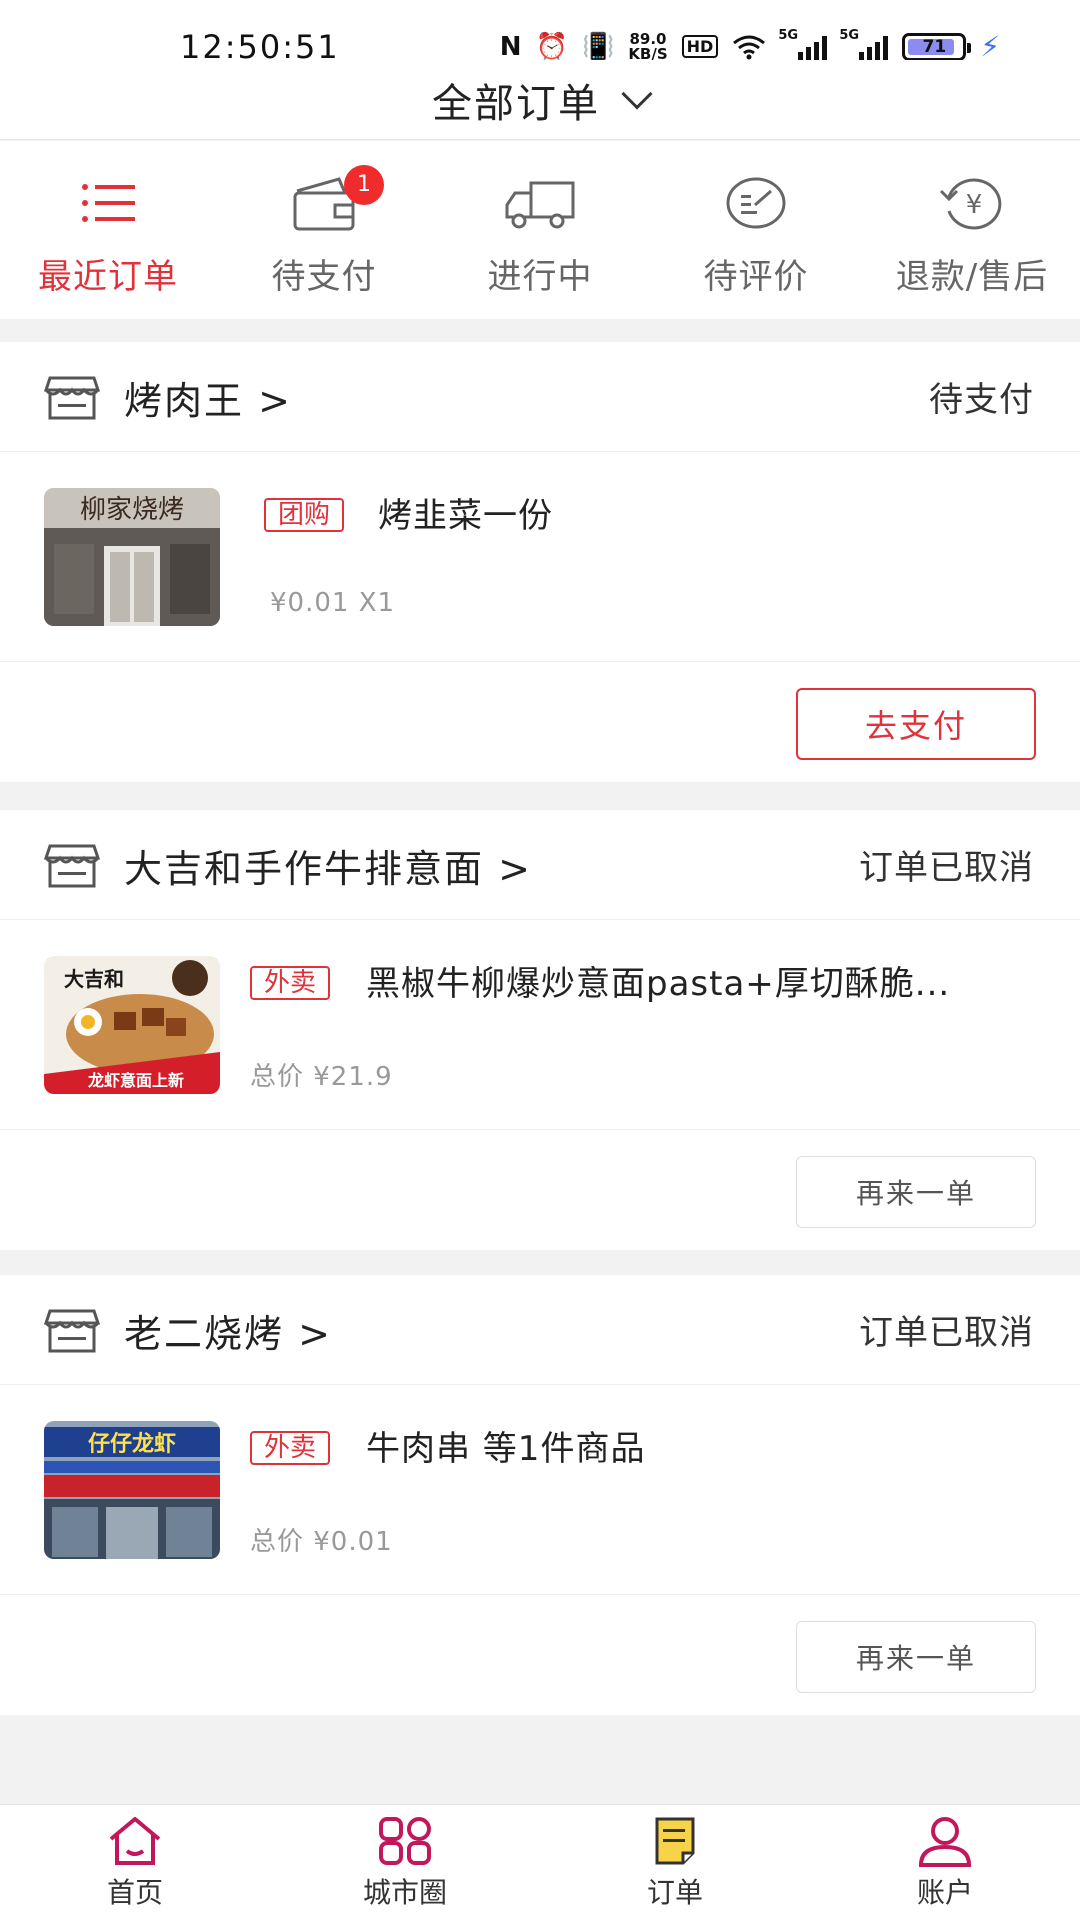 This screenshot has height=1920, width=1080. What do you see at coordinates (540, 865) in the screenshot?
I see `order-header: 大吉和手作牛排意面 > 订单已取消` at bounding box center [540, 865].